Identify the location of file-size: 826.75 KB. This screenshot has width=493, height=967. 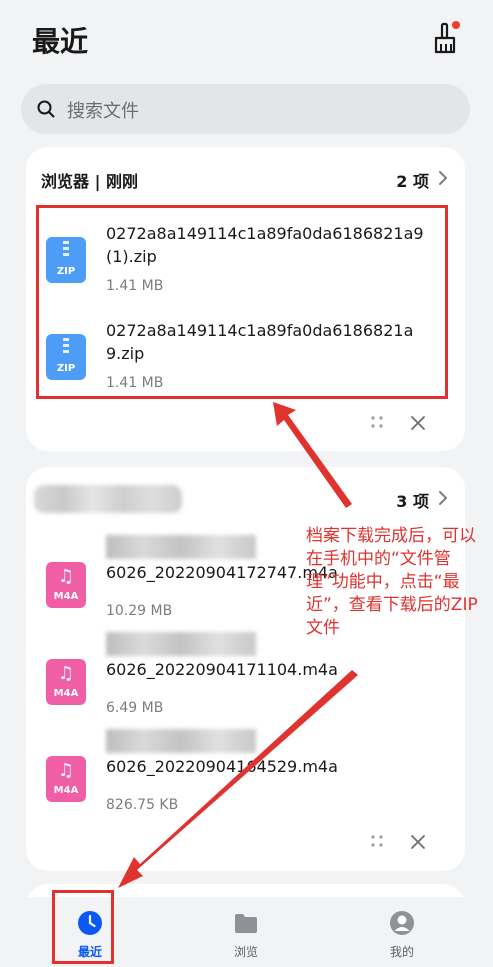
(142, 805).